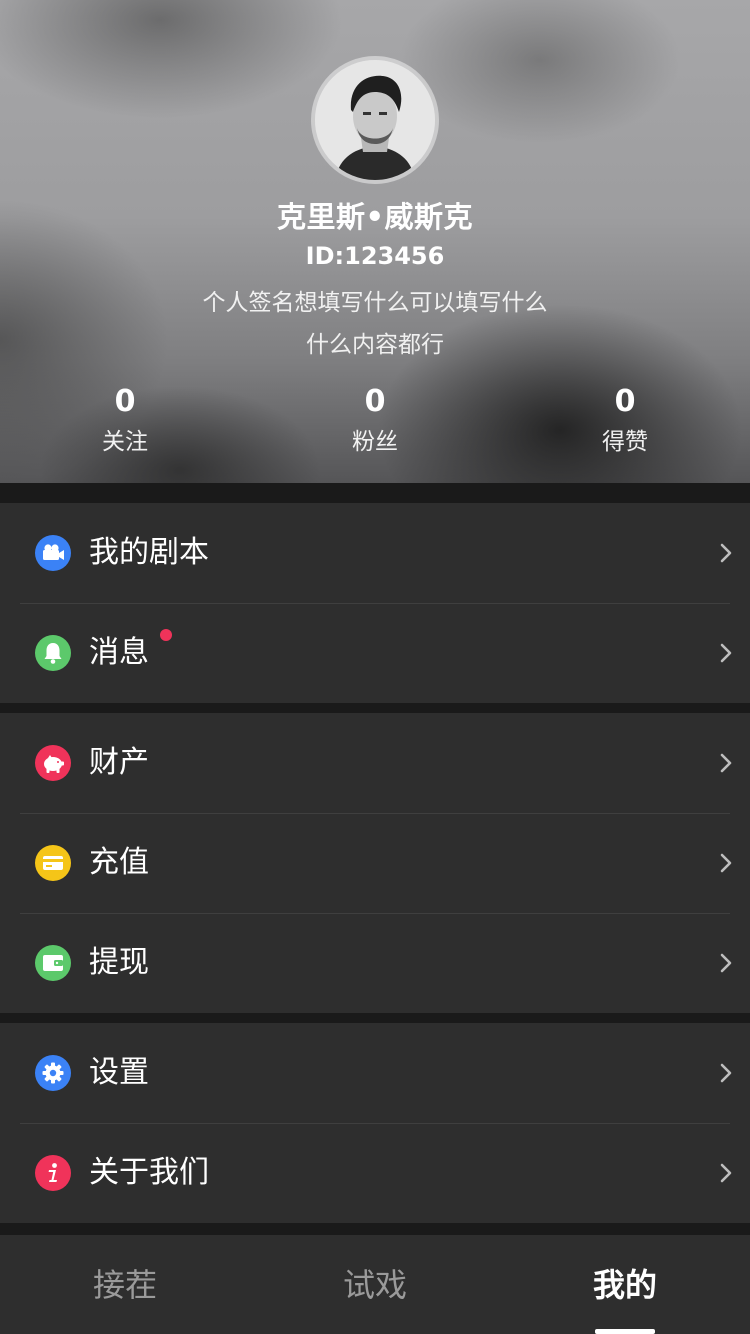 This screenshot has width=750, height=1334. Describe the element at coordinates (375, 1073) in the screenshot. I see `menu-item-settings: 设置` at that location.